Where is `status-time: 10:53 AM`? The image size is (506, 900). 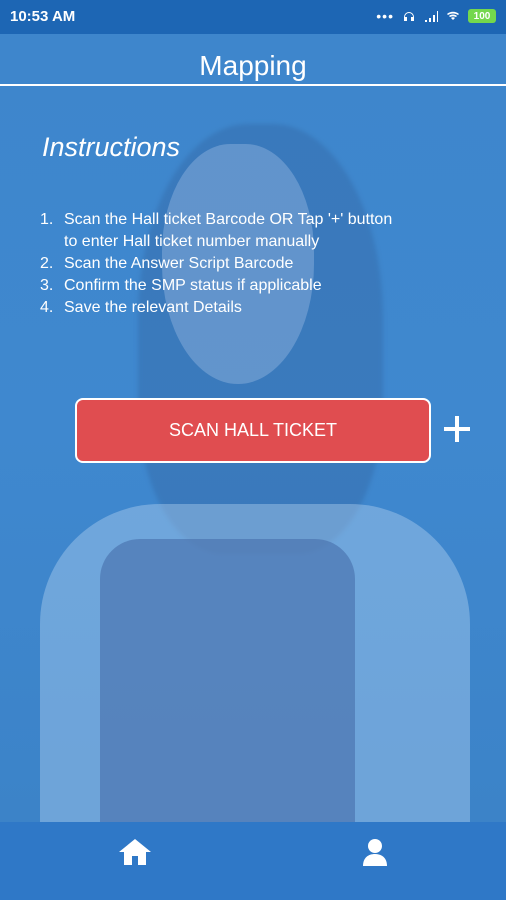 status-time: 10:53 AM is located at coordinates (43, 16).